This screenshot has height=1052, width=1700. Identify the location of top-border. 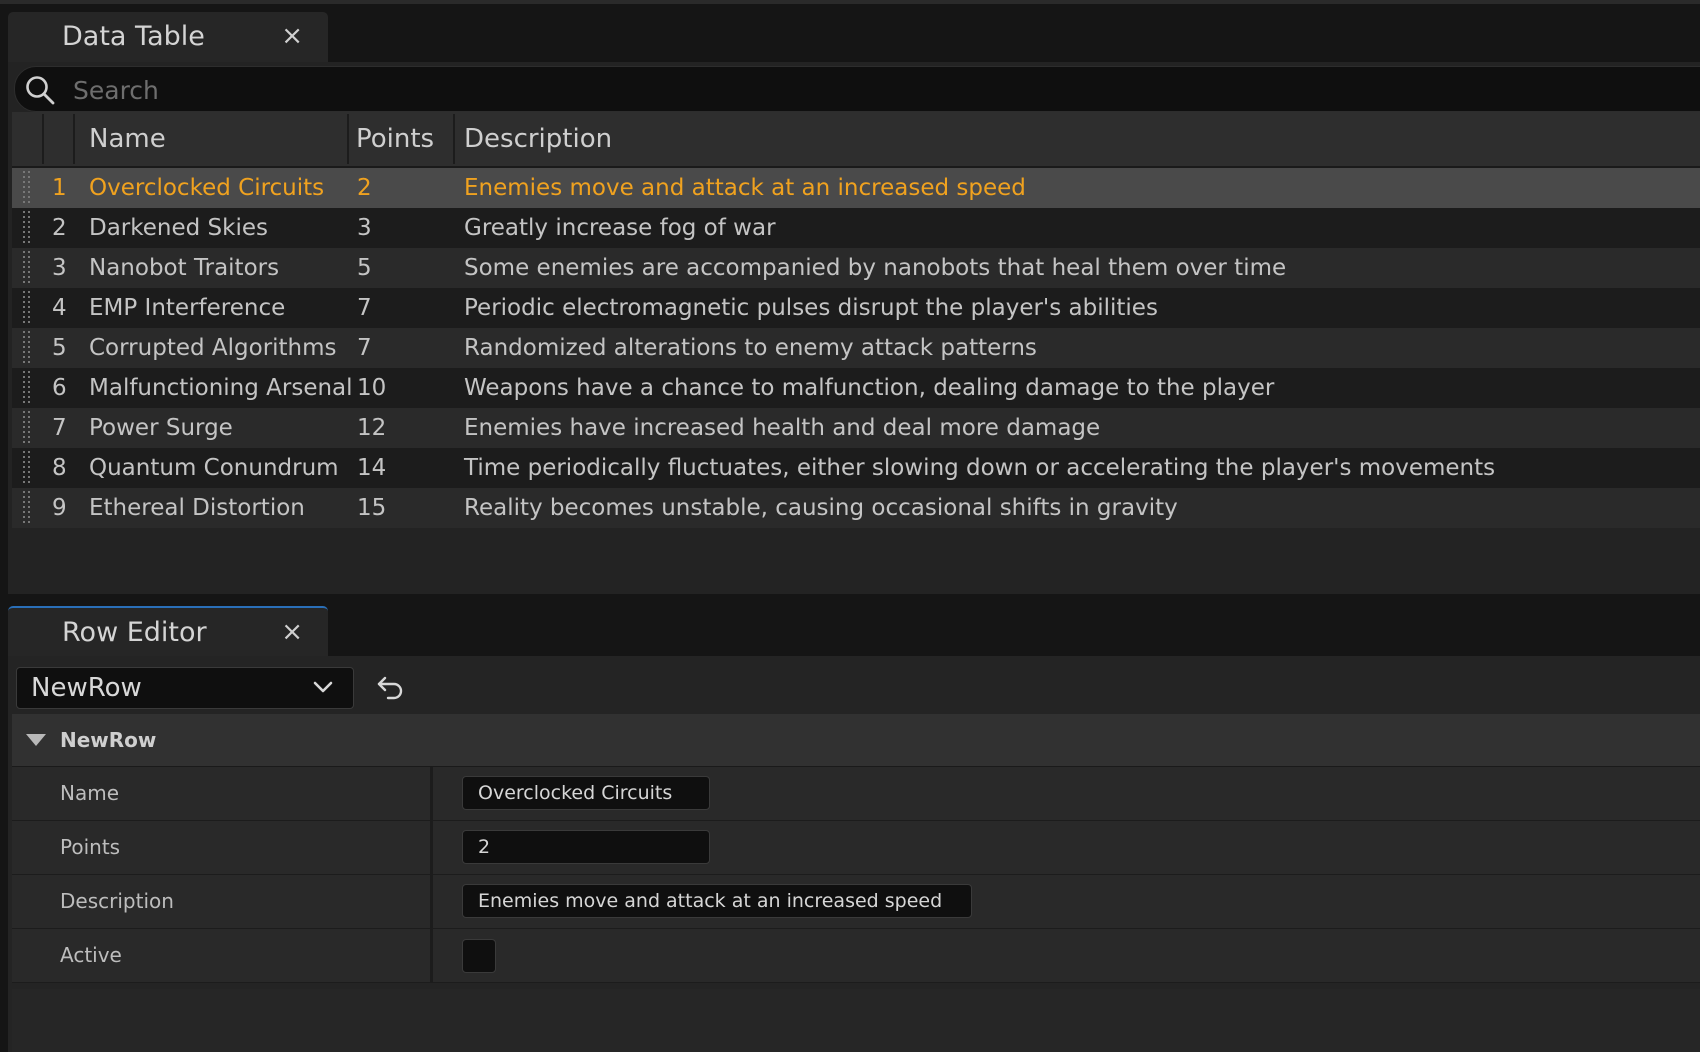
(850, 2).